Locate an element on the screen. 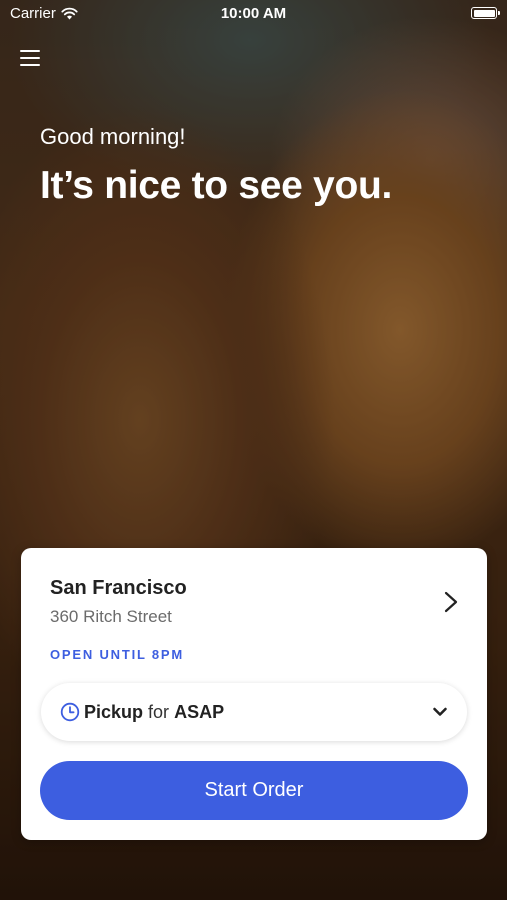 The height and width of the screenshot is (900, 507). greeting-text: Good morning! is located at coordinates (113, 136).